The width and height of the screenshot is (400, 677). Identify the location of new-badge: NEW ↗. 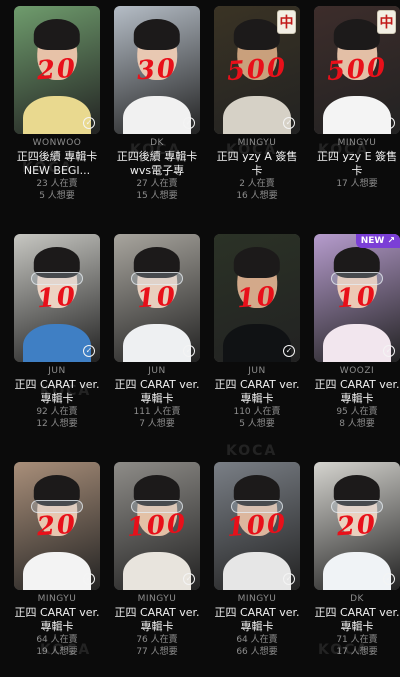
(377, 241).